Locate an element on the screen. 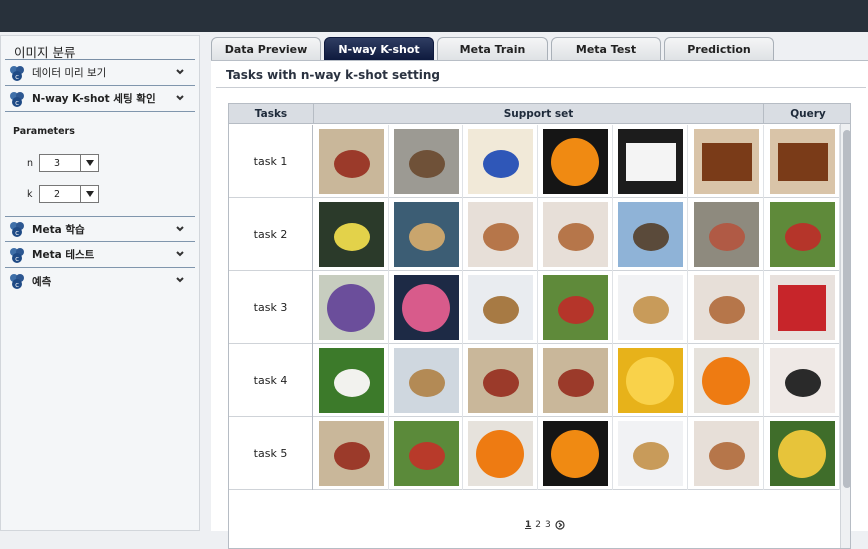 Image resolution: width=868 pixels, height=549 pixels. param-n-row: n 3 is located at coordinates (63, 163).